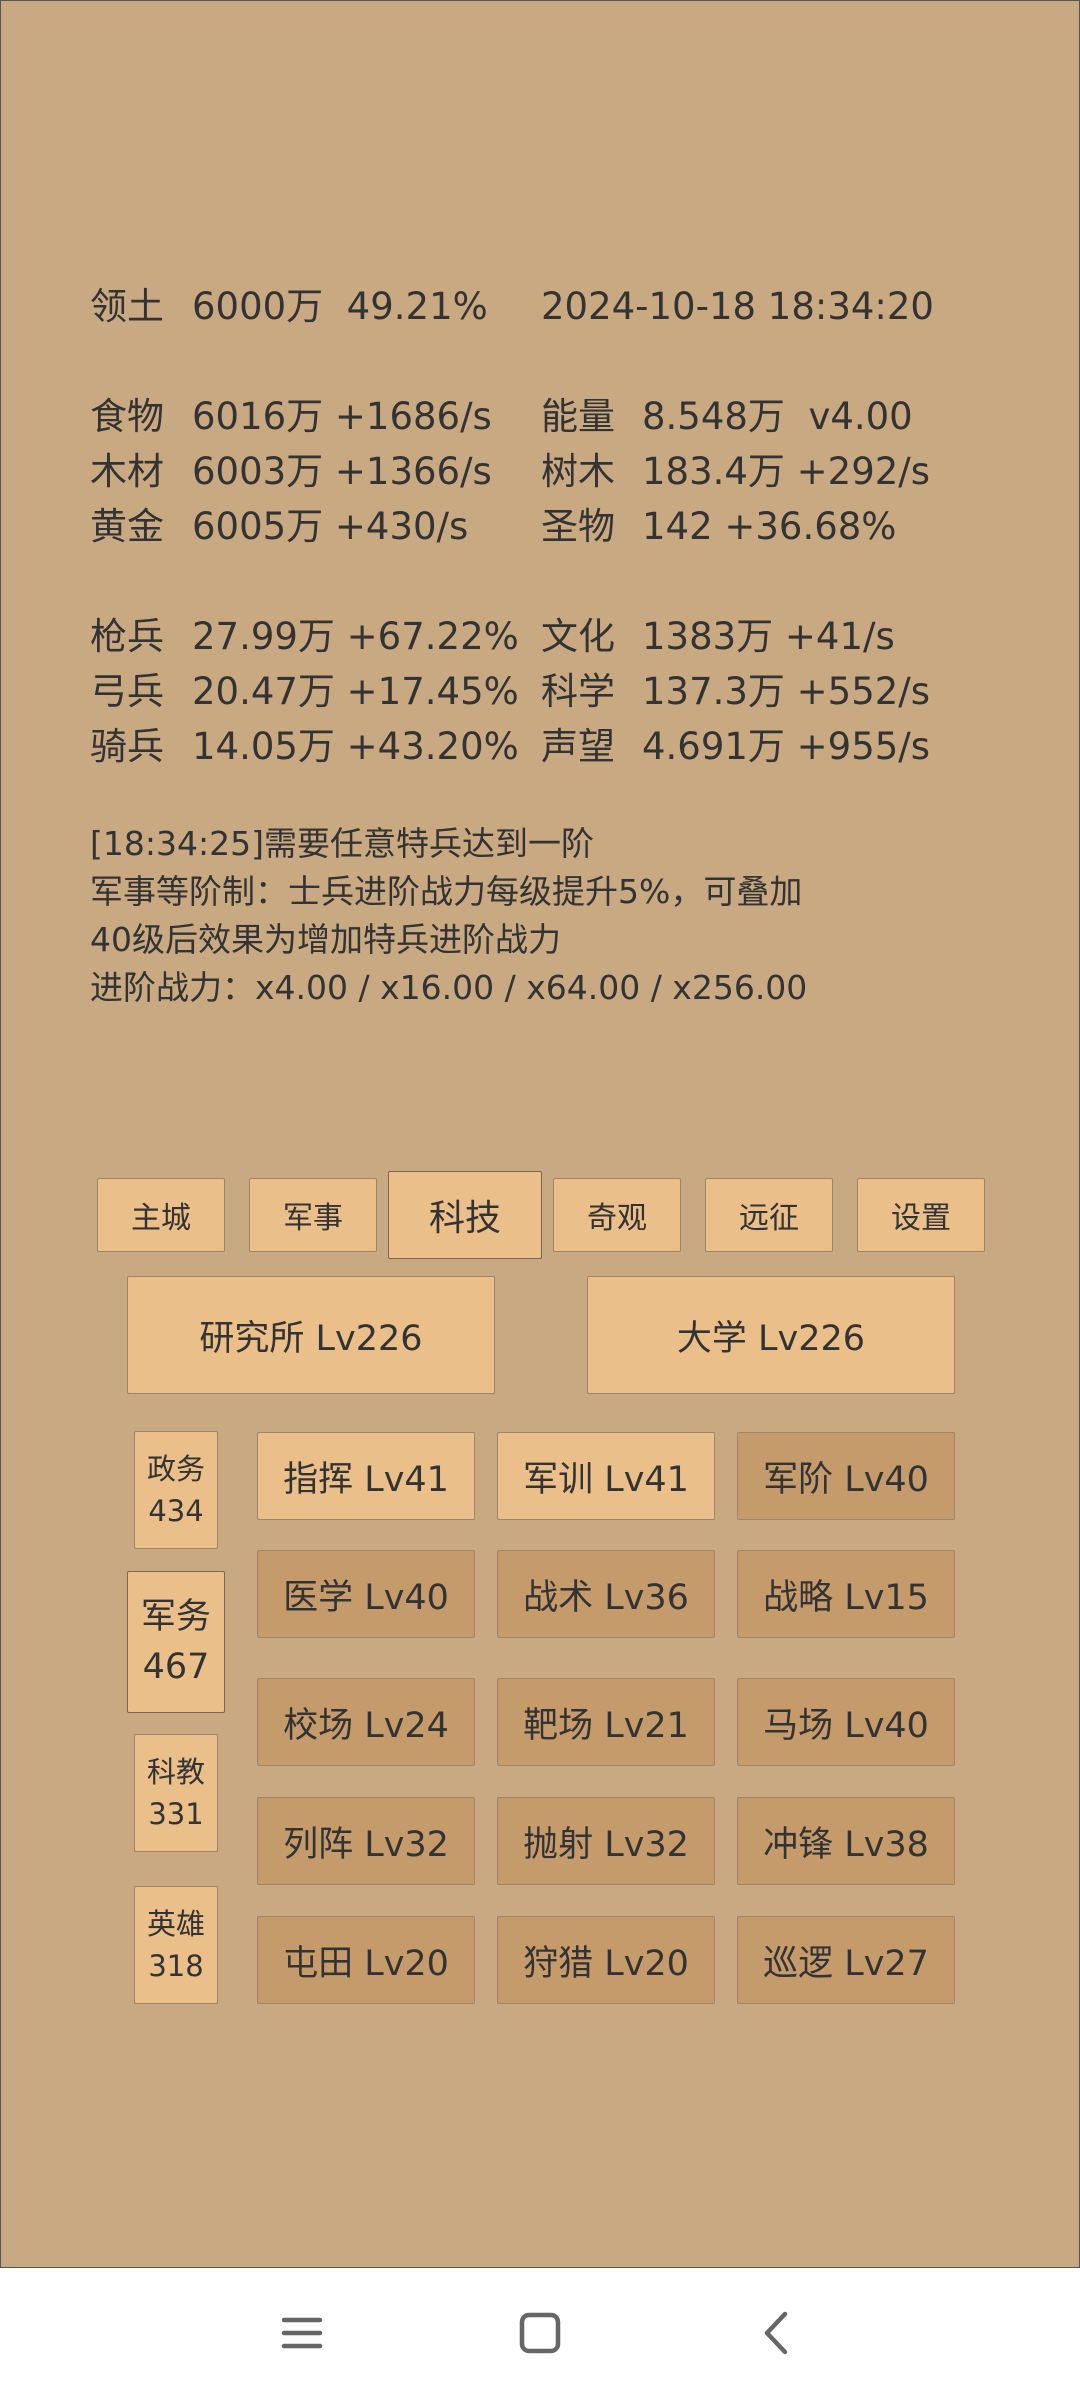 This screenshot has width=1080, height=2400. Describe the element at coordinates (921, 1215) in the screenshot. I see `tab-settings: 设置` at that location.